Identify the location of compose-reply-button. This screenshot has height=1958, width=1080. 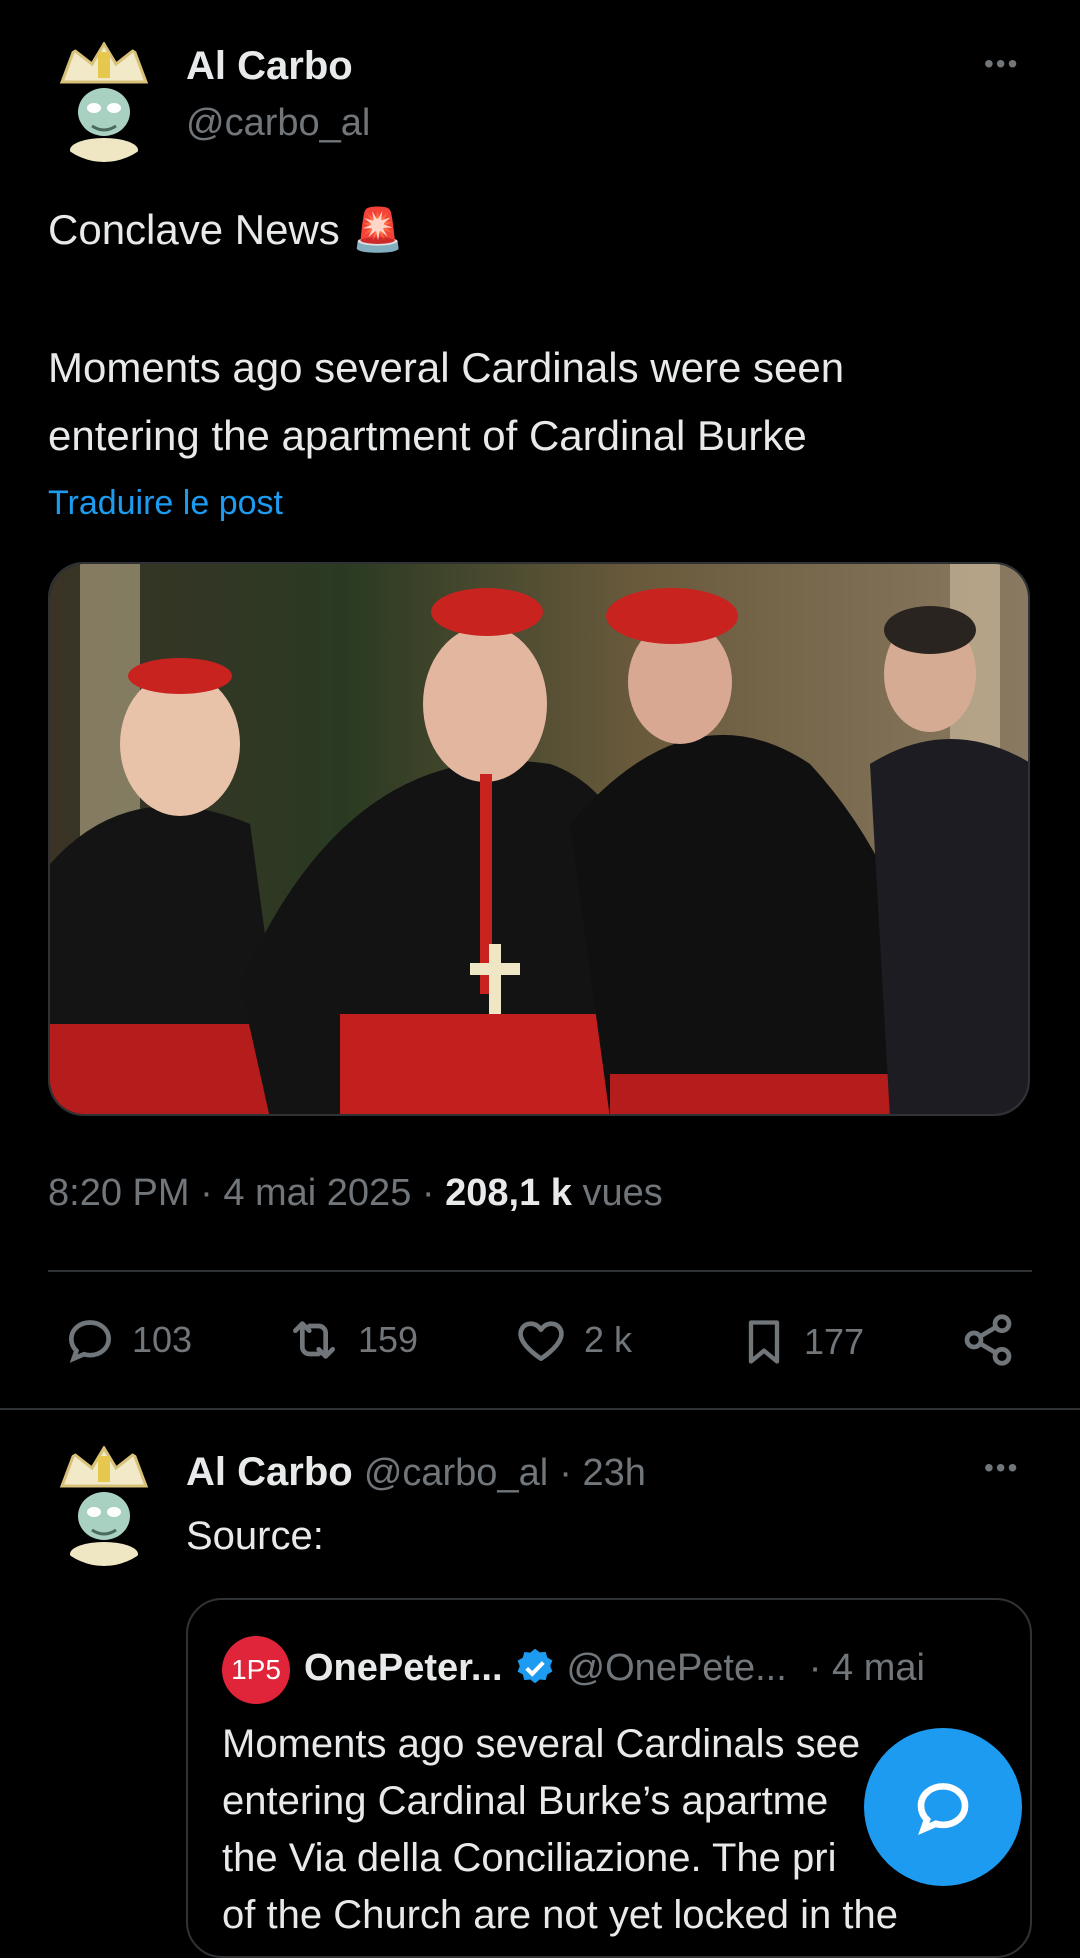
(943, 1807).